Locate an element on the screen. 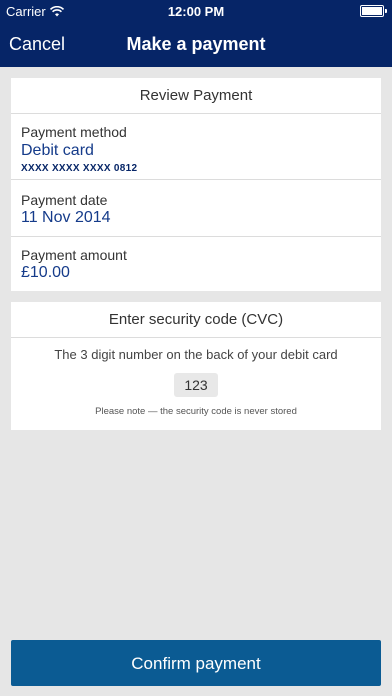 This screenshot has height=696, width=392. confirm-payment-button: Confirm payment is located at coordinates (196, 663).